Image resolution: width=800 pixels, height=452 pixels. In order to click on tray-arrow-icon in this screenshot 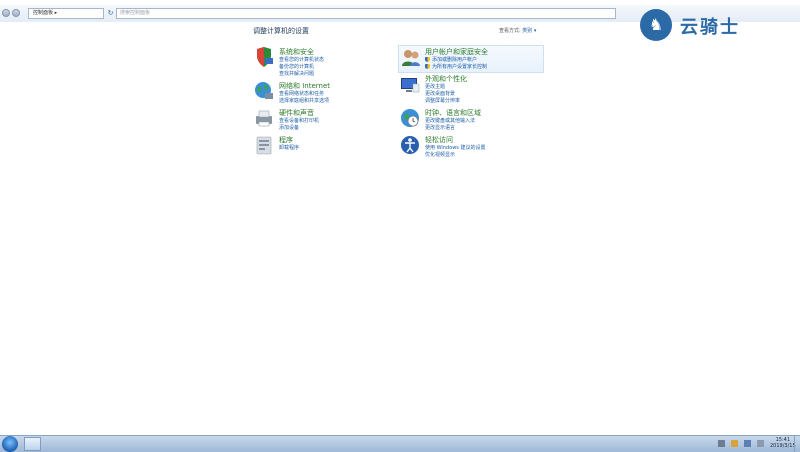, I will do `click(721, 443)`.